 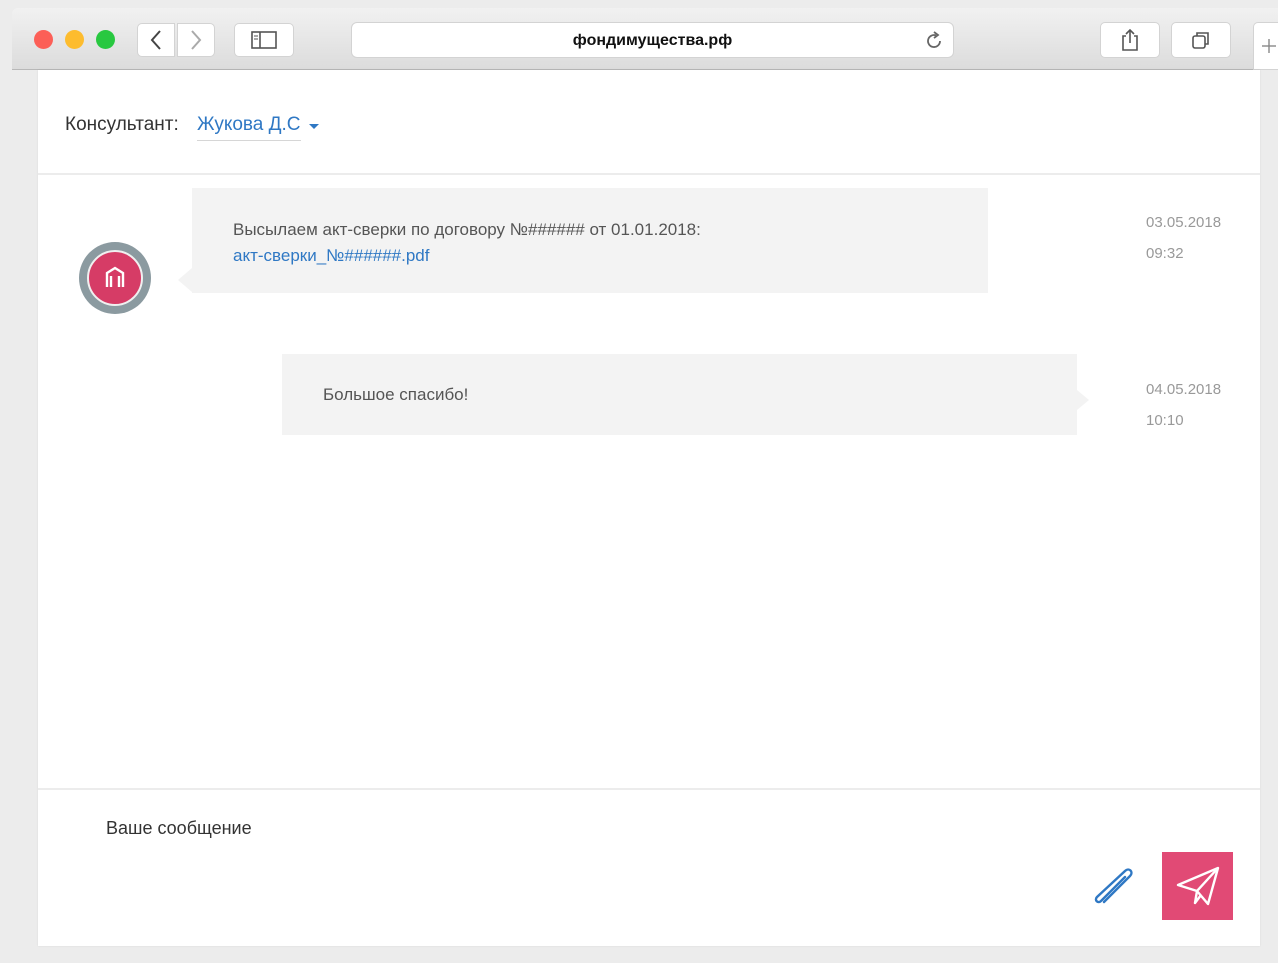 I want to click on send-button, so click(x=1197, y=886).